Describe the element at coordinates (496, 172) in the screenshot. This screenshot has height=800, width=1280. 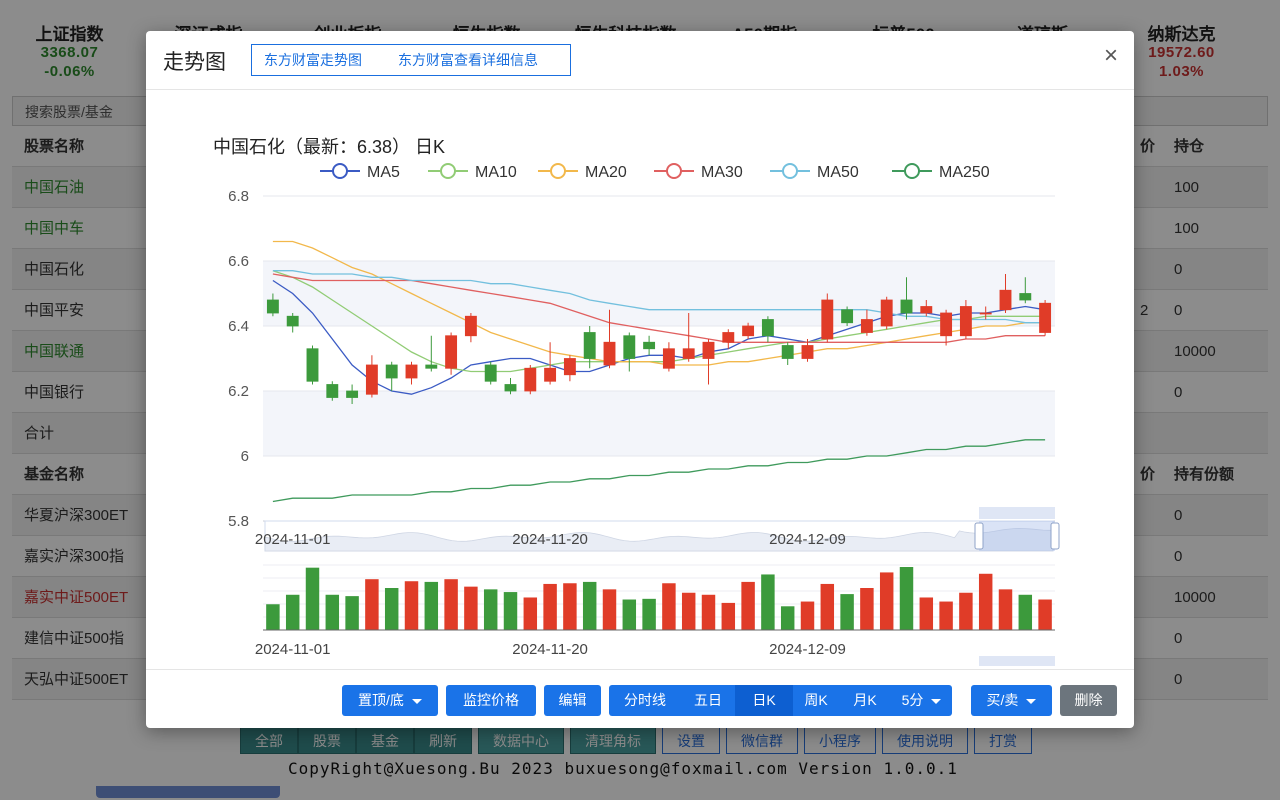
I see `legend-label: MA10` at that location.